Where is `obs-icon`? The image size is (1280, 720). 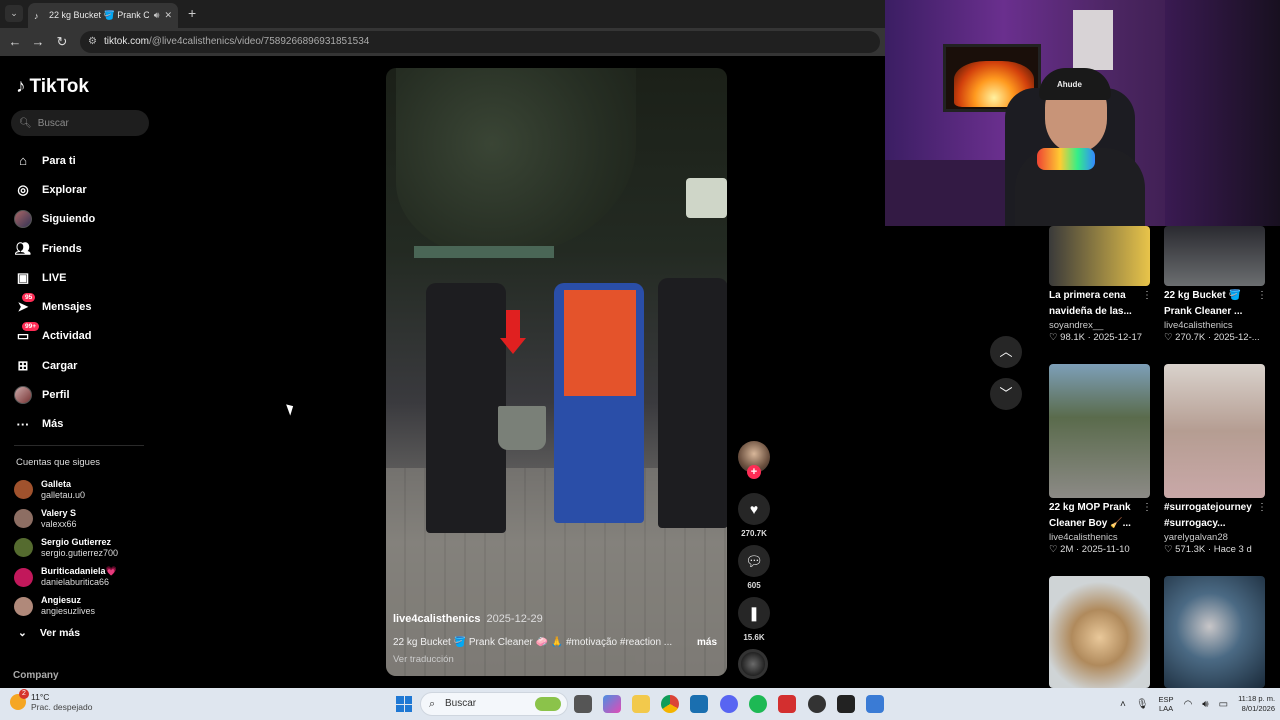 obs-icon is located at coordinates (817, 704).